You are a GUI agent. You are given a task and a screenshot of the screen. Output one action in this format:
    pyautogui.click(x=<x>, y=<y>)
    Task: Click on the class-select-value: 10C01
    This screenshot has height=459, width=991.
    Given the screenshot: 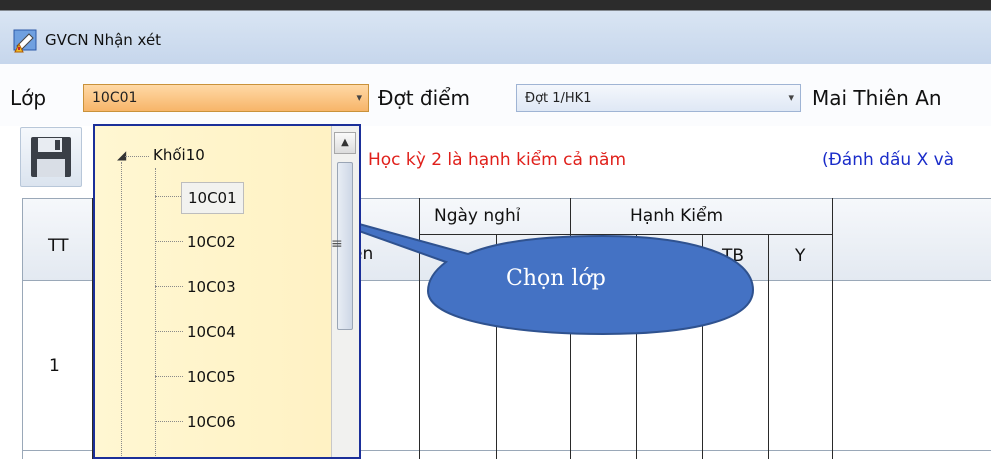 What is the action you would take?
    pyautogui.click(x=115, y=98)
    